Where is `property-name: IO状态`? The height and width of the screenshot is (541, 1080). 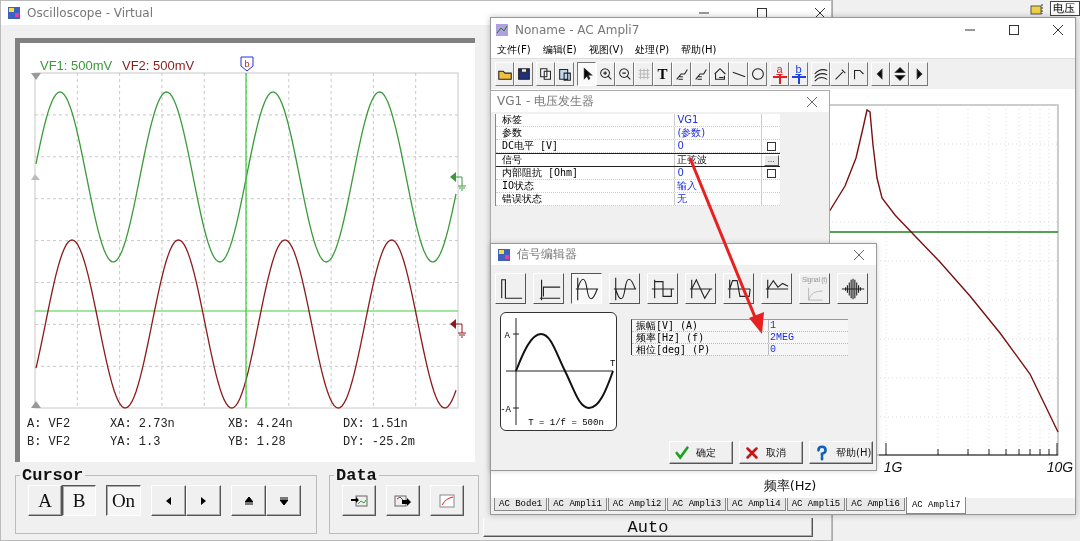 property-name: IO状态 is located at coordinates (518, 186).